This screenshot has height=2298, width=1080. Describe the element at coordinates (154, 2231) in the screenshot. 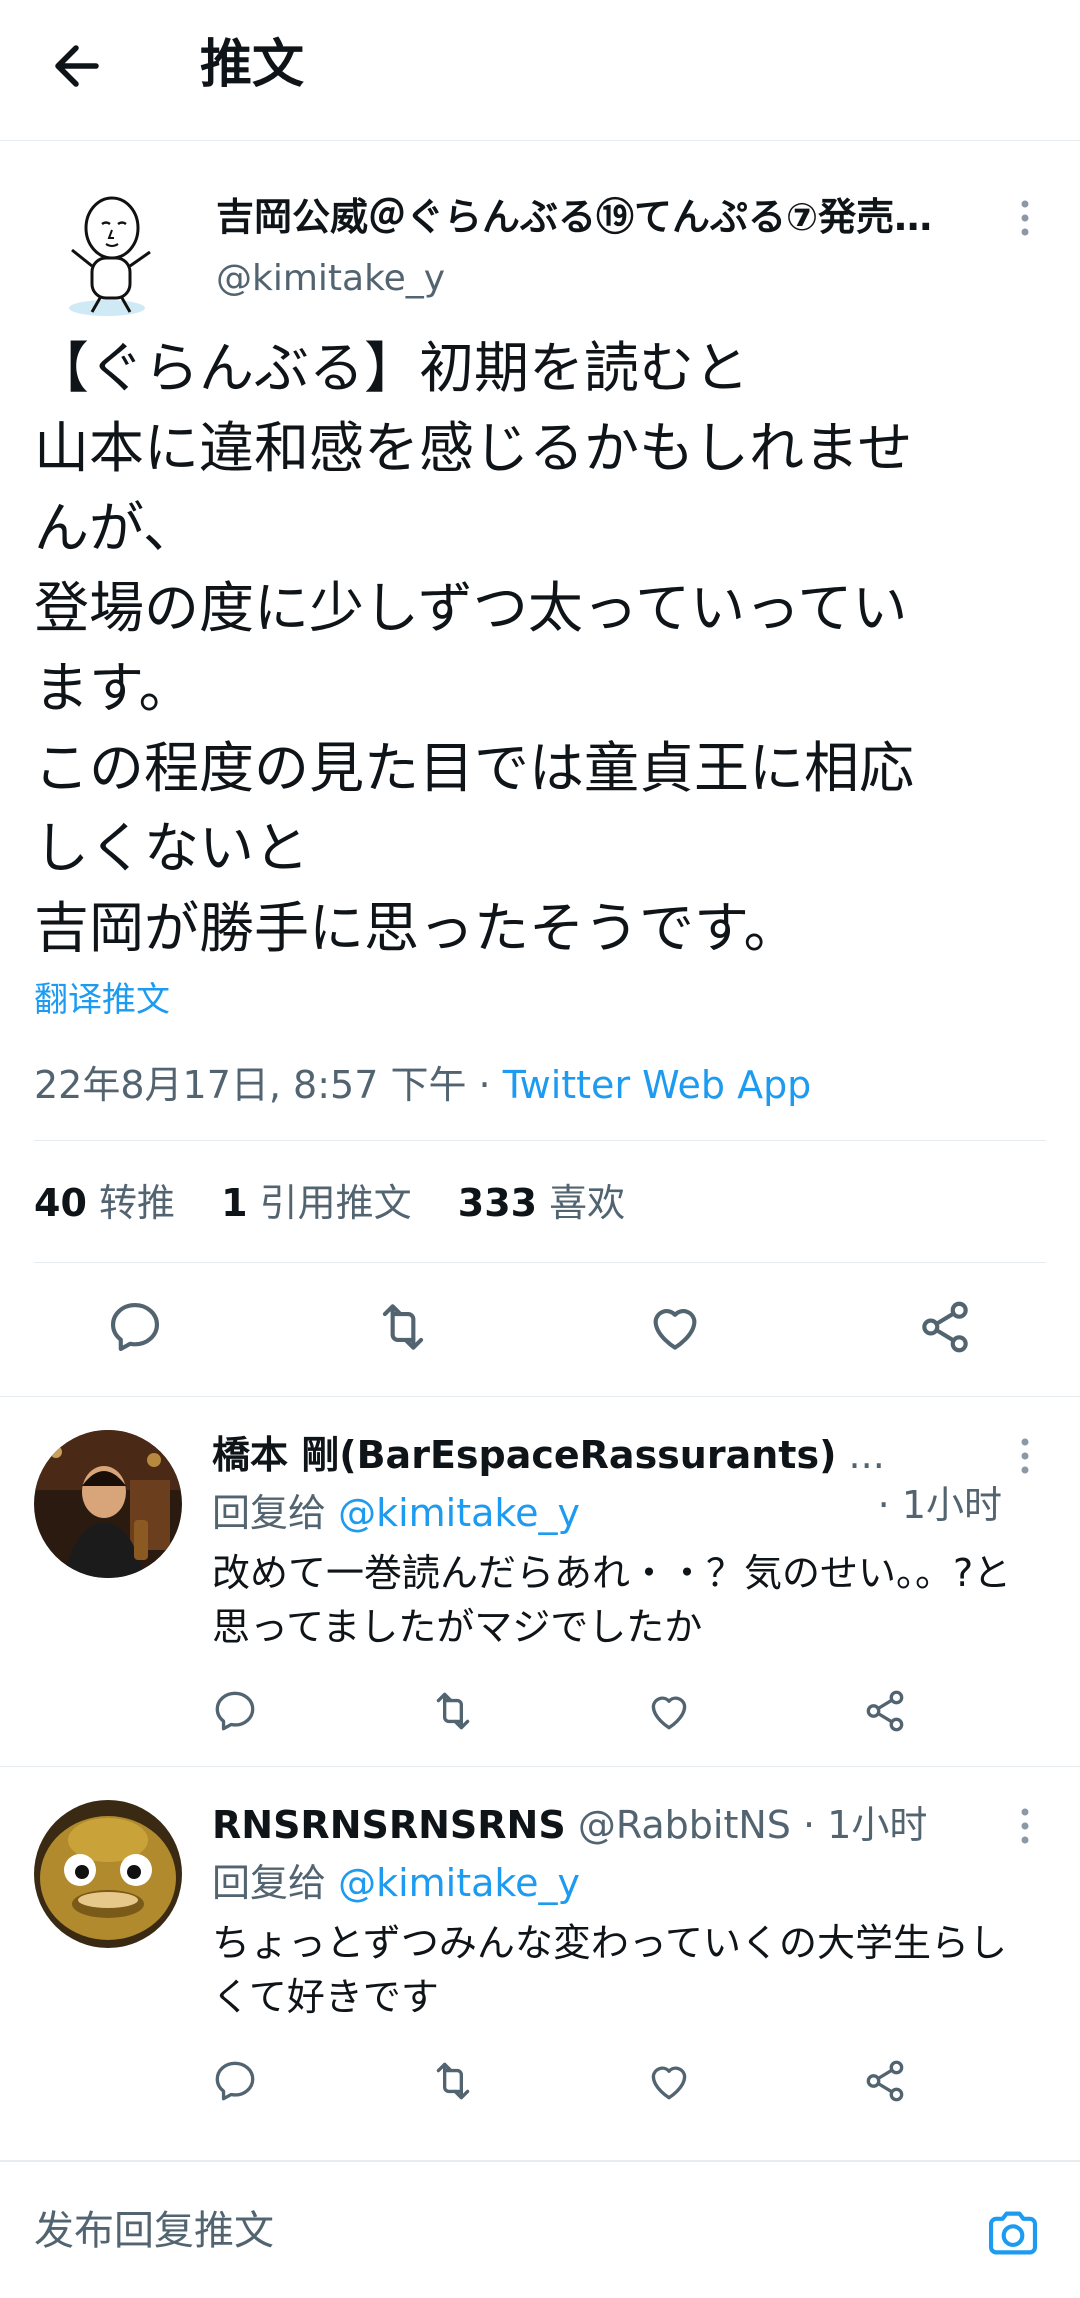

I see `reply-compose-input: 发布回复推文` at that location.